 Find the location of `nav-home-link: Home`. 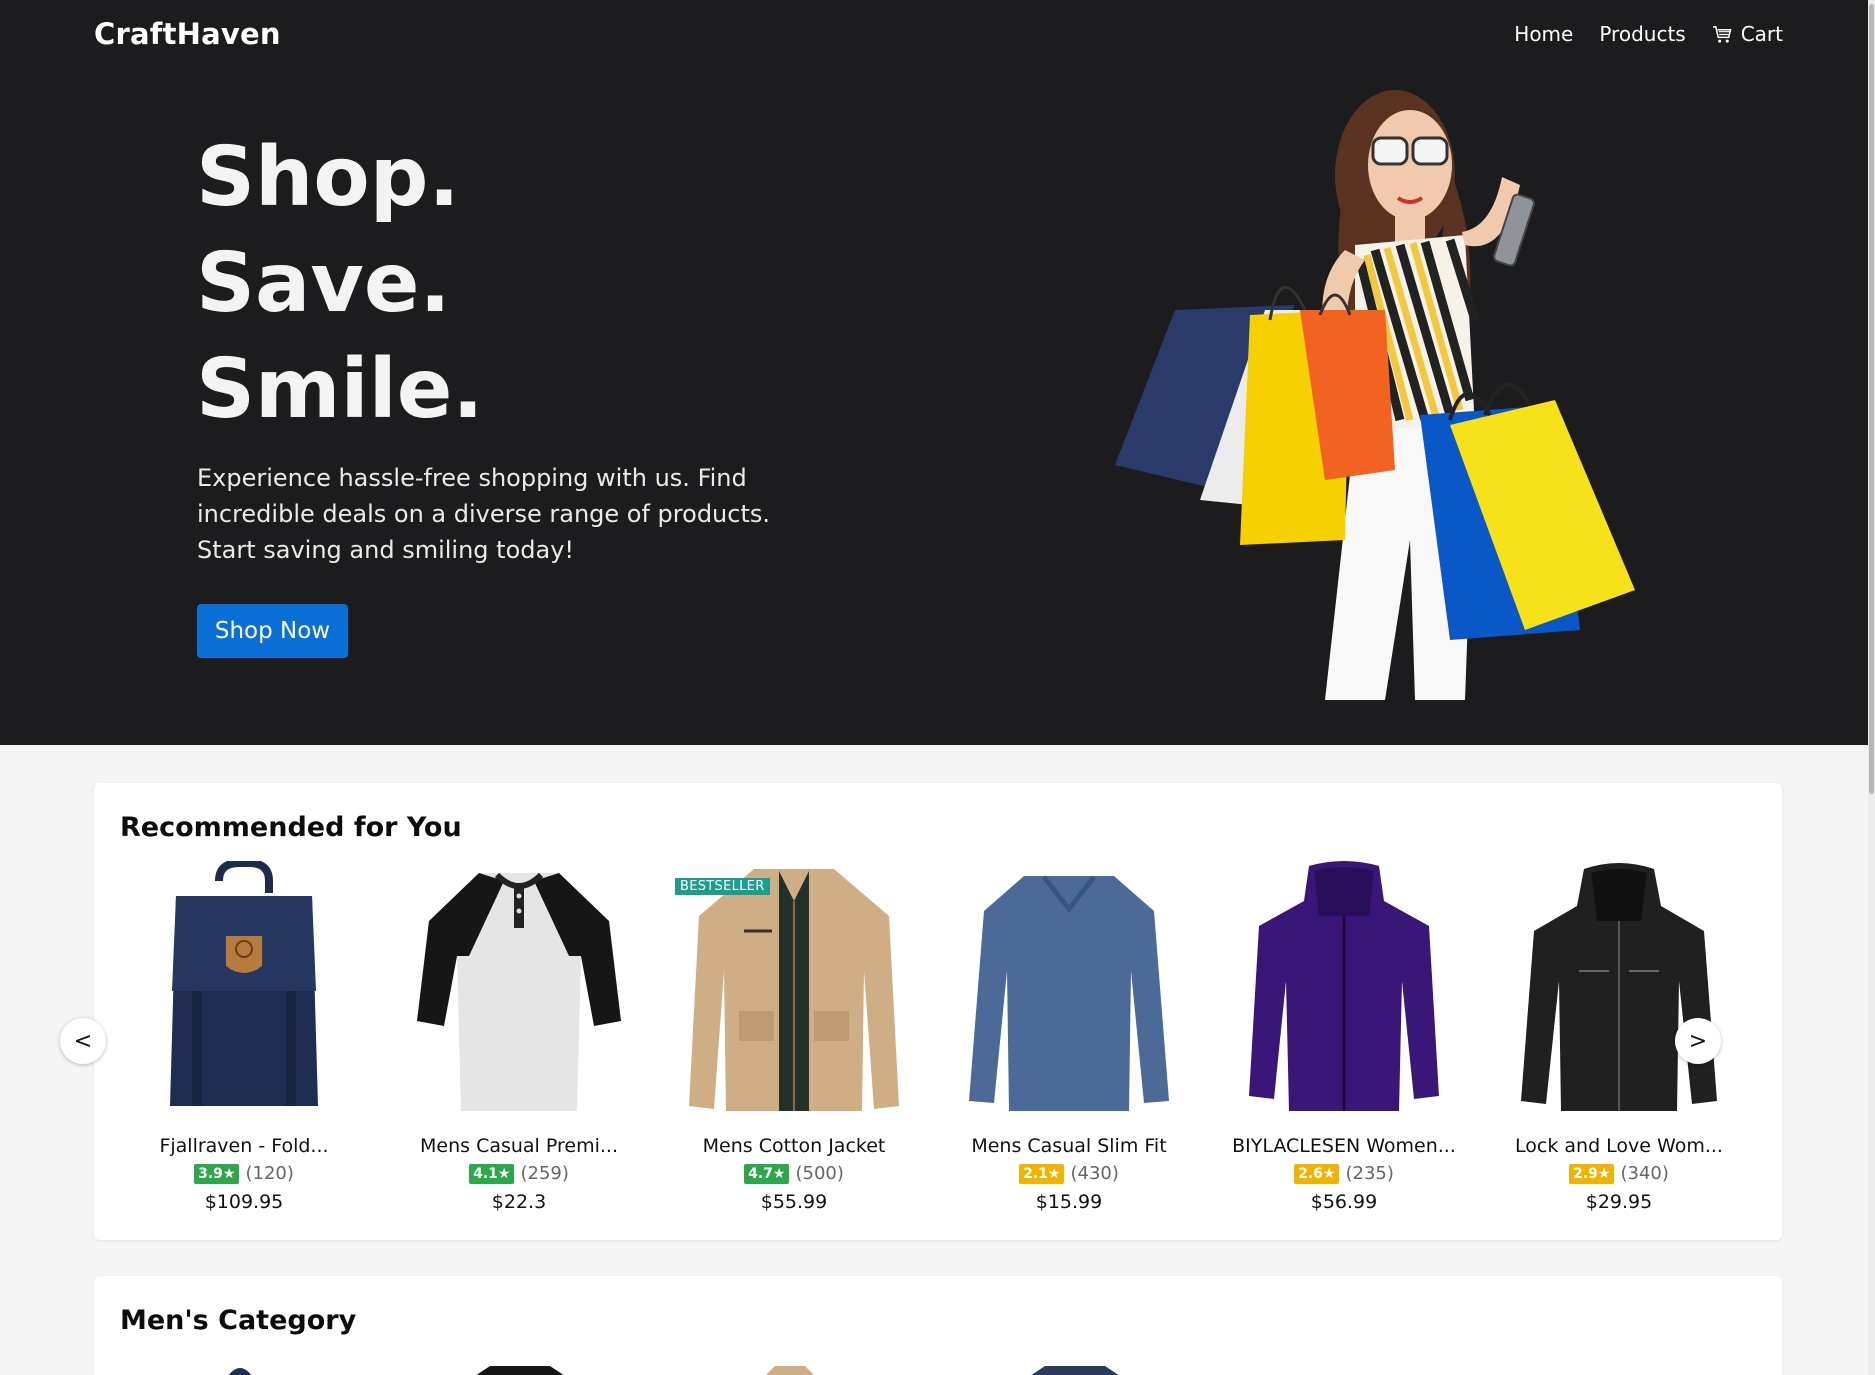

nav-home-link: Home is located at coordinates (1543, 34).